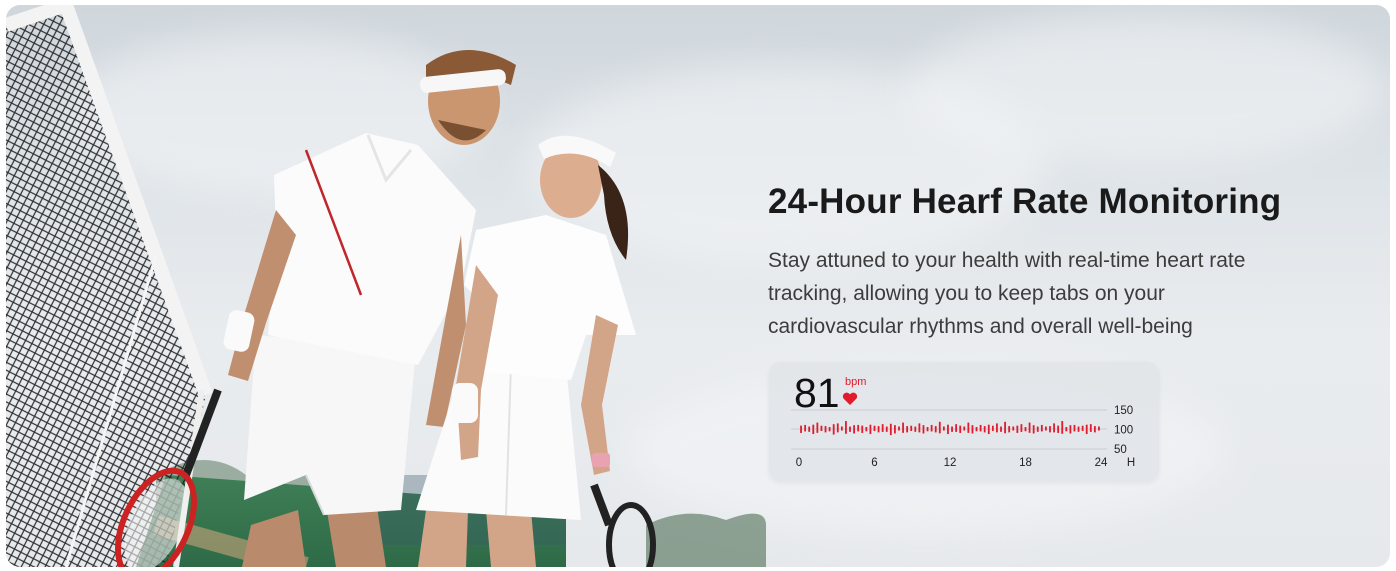 The height and width of the screenshot is (571, 1396). Describe the element at coordinates (799, 463) in the screenshot. I see `x-tick-label: 0` at that location.